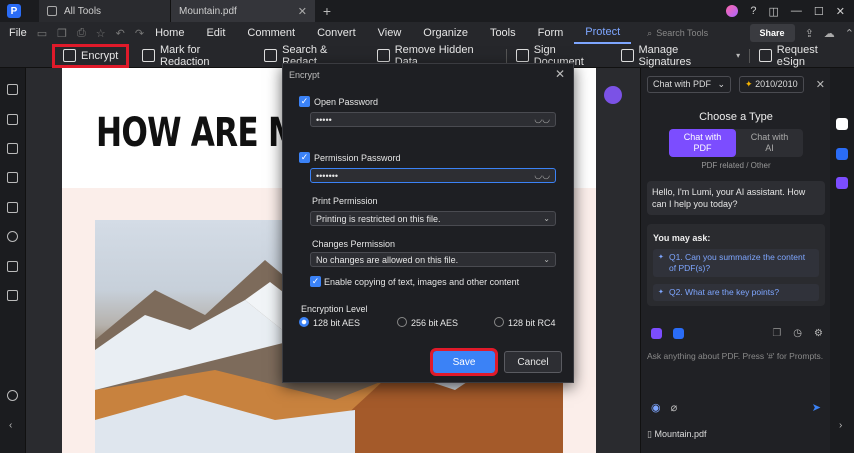 This screenshot has height=453, width=854. I want to click on menu-form: Form, so click(551, 33).